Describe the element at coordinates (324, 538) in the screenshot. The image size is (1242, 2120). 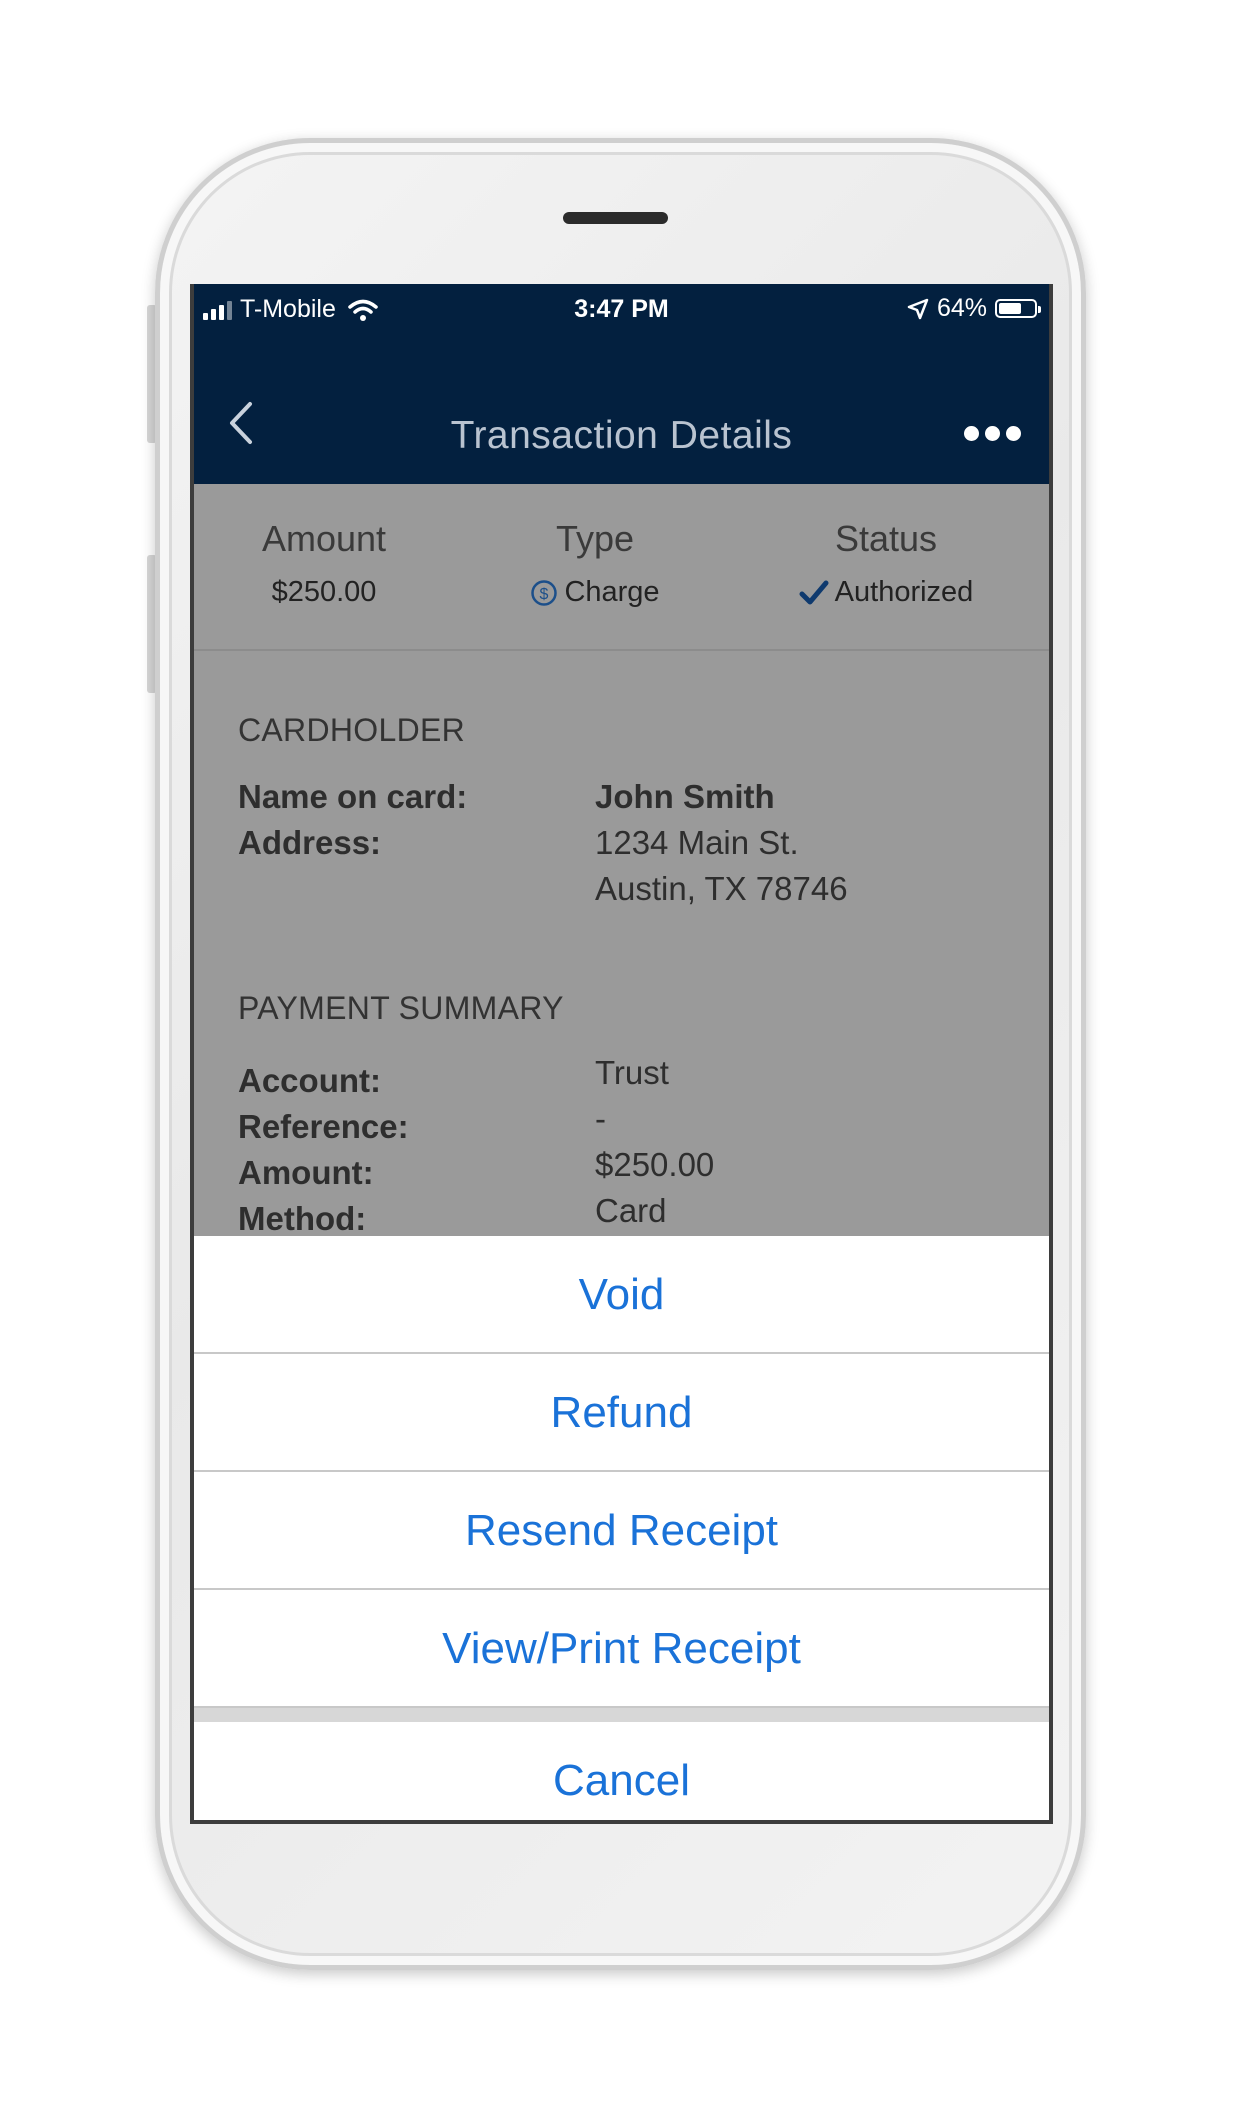
I see `amount-header: Amount` at that location.